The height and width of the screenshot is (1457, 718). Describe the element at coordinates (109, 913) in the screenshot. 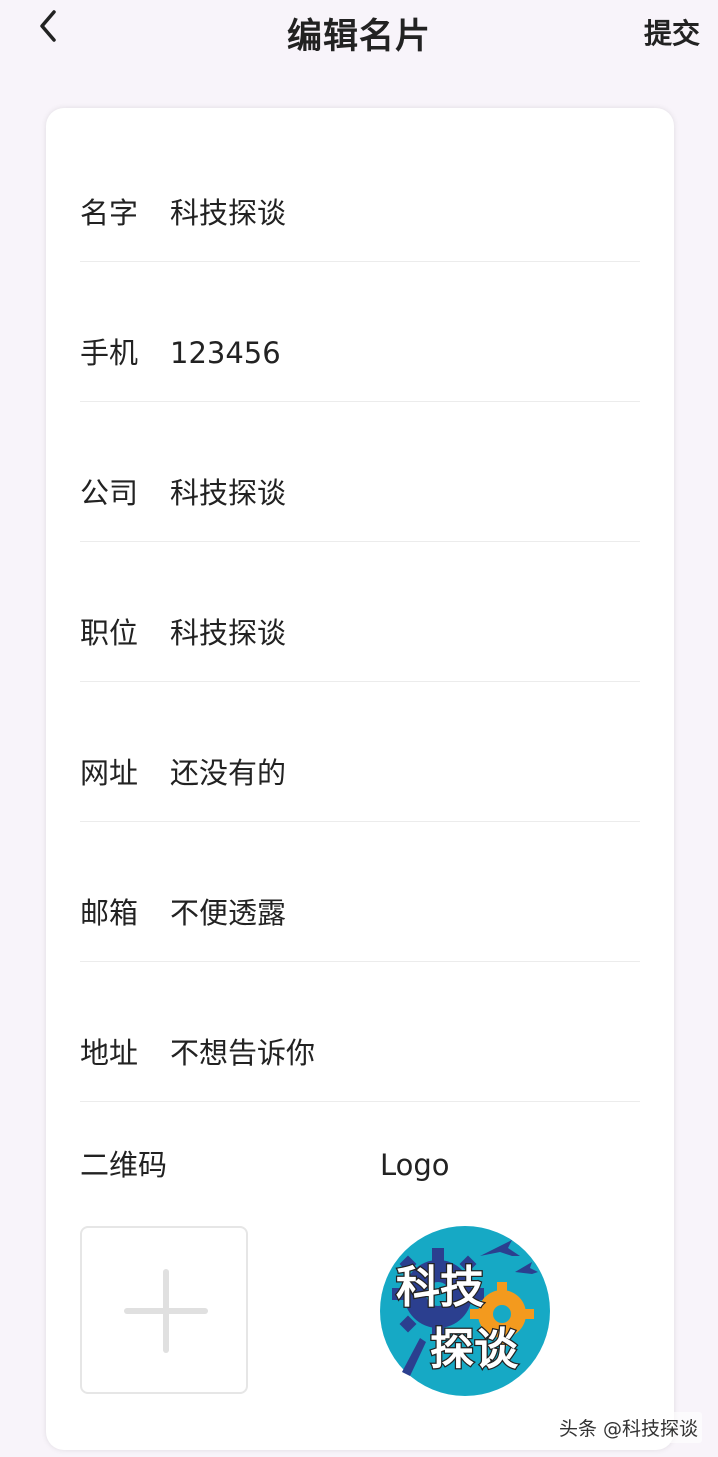

I see `field-label: 邮箱` at that location.